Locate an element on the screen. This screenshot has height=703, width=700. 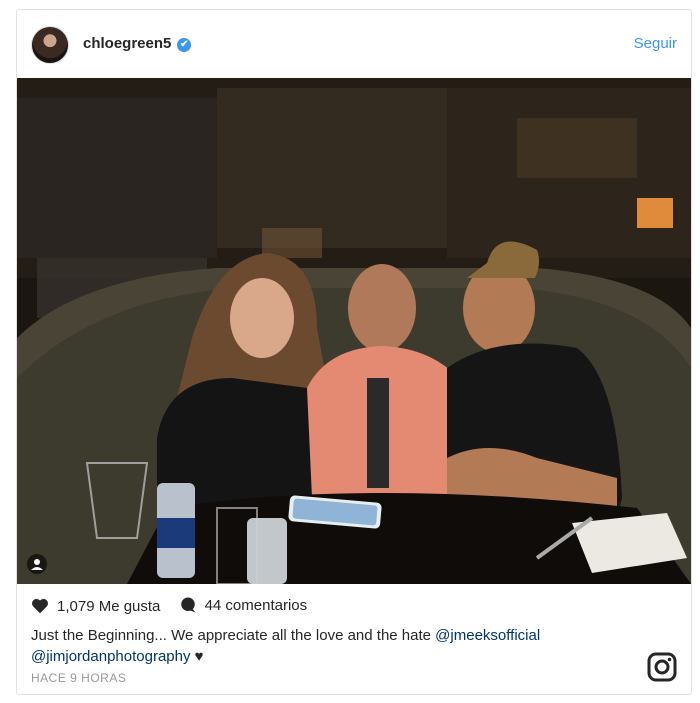
mention-link: @jmeeksofficial is located at coordinates (487, 635).